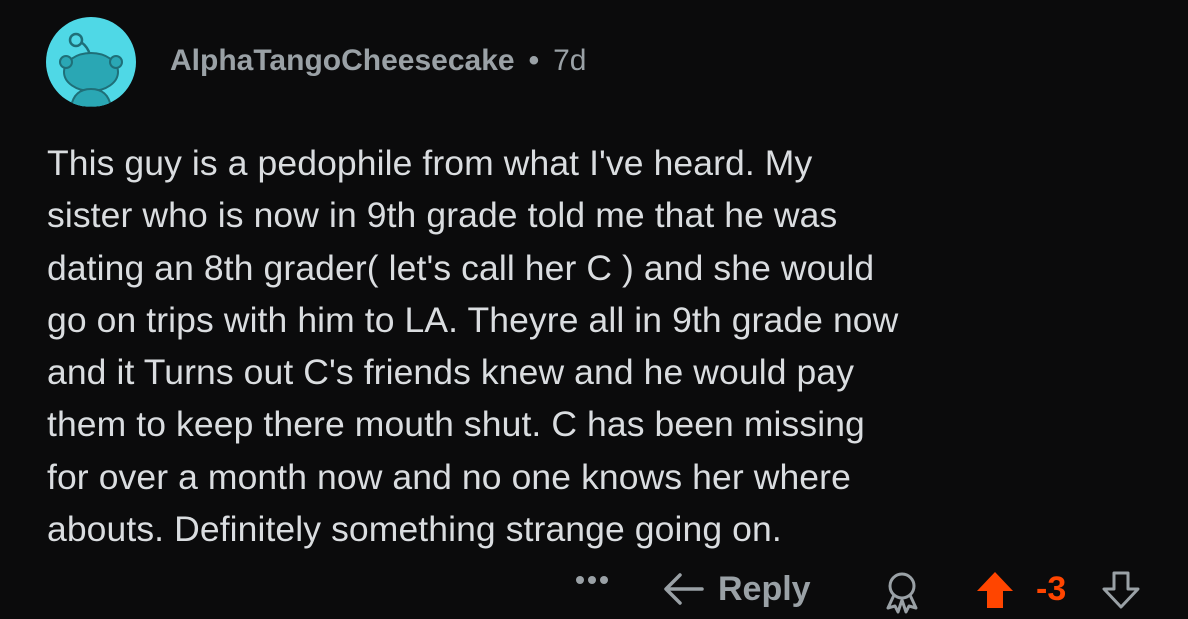 Image resolution: width=1188 pixels, height=619 pixels. I want to click on more-options-icon, so click(592, 580).